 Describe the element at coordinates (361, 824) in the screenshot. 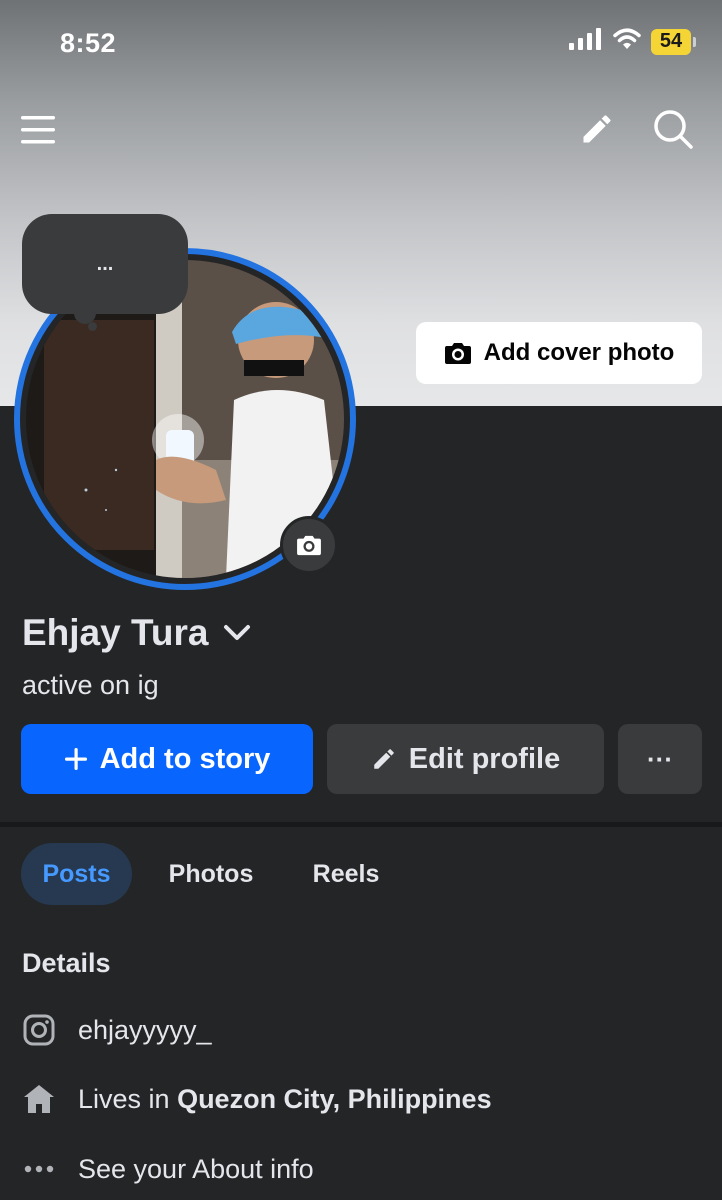

I see `section-divider` at that location.